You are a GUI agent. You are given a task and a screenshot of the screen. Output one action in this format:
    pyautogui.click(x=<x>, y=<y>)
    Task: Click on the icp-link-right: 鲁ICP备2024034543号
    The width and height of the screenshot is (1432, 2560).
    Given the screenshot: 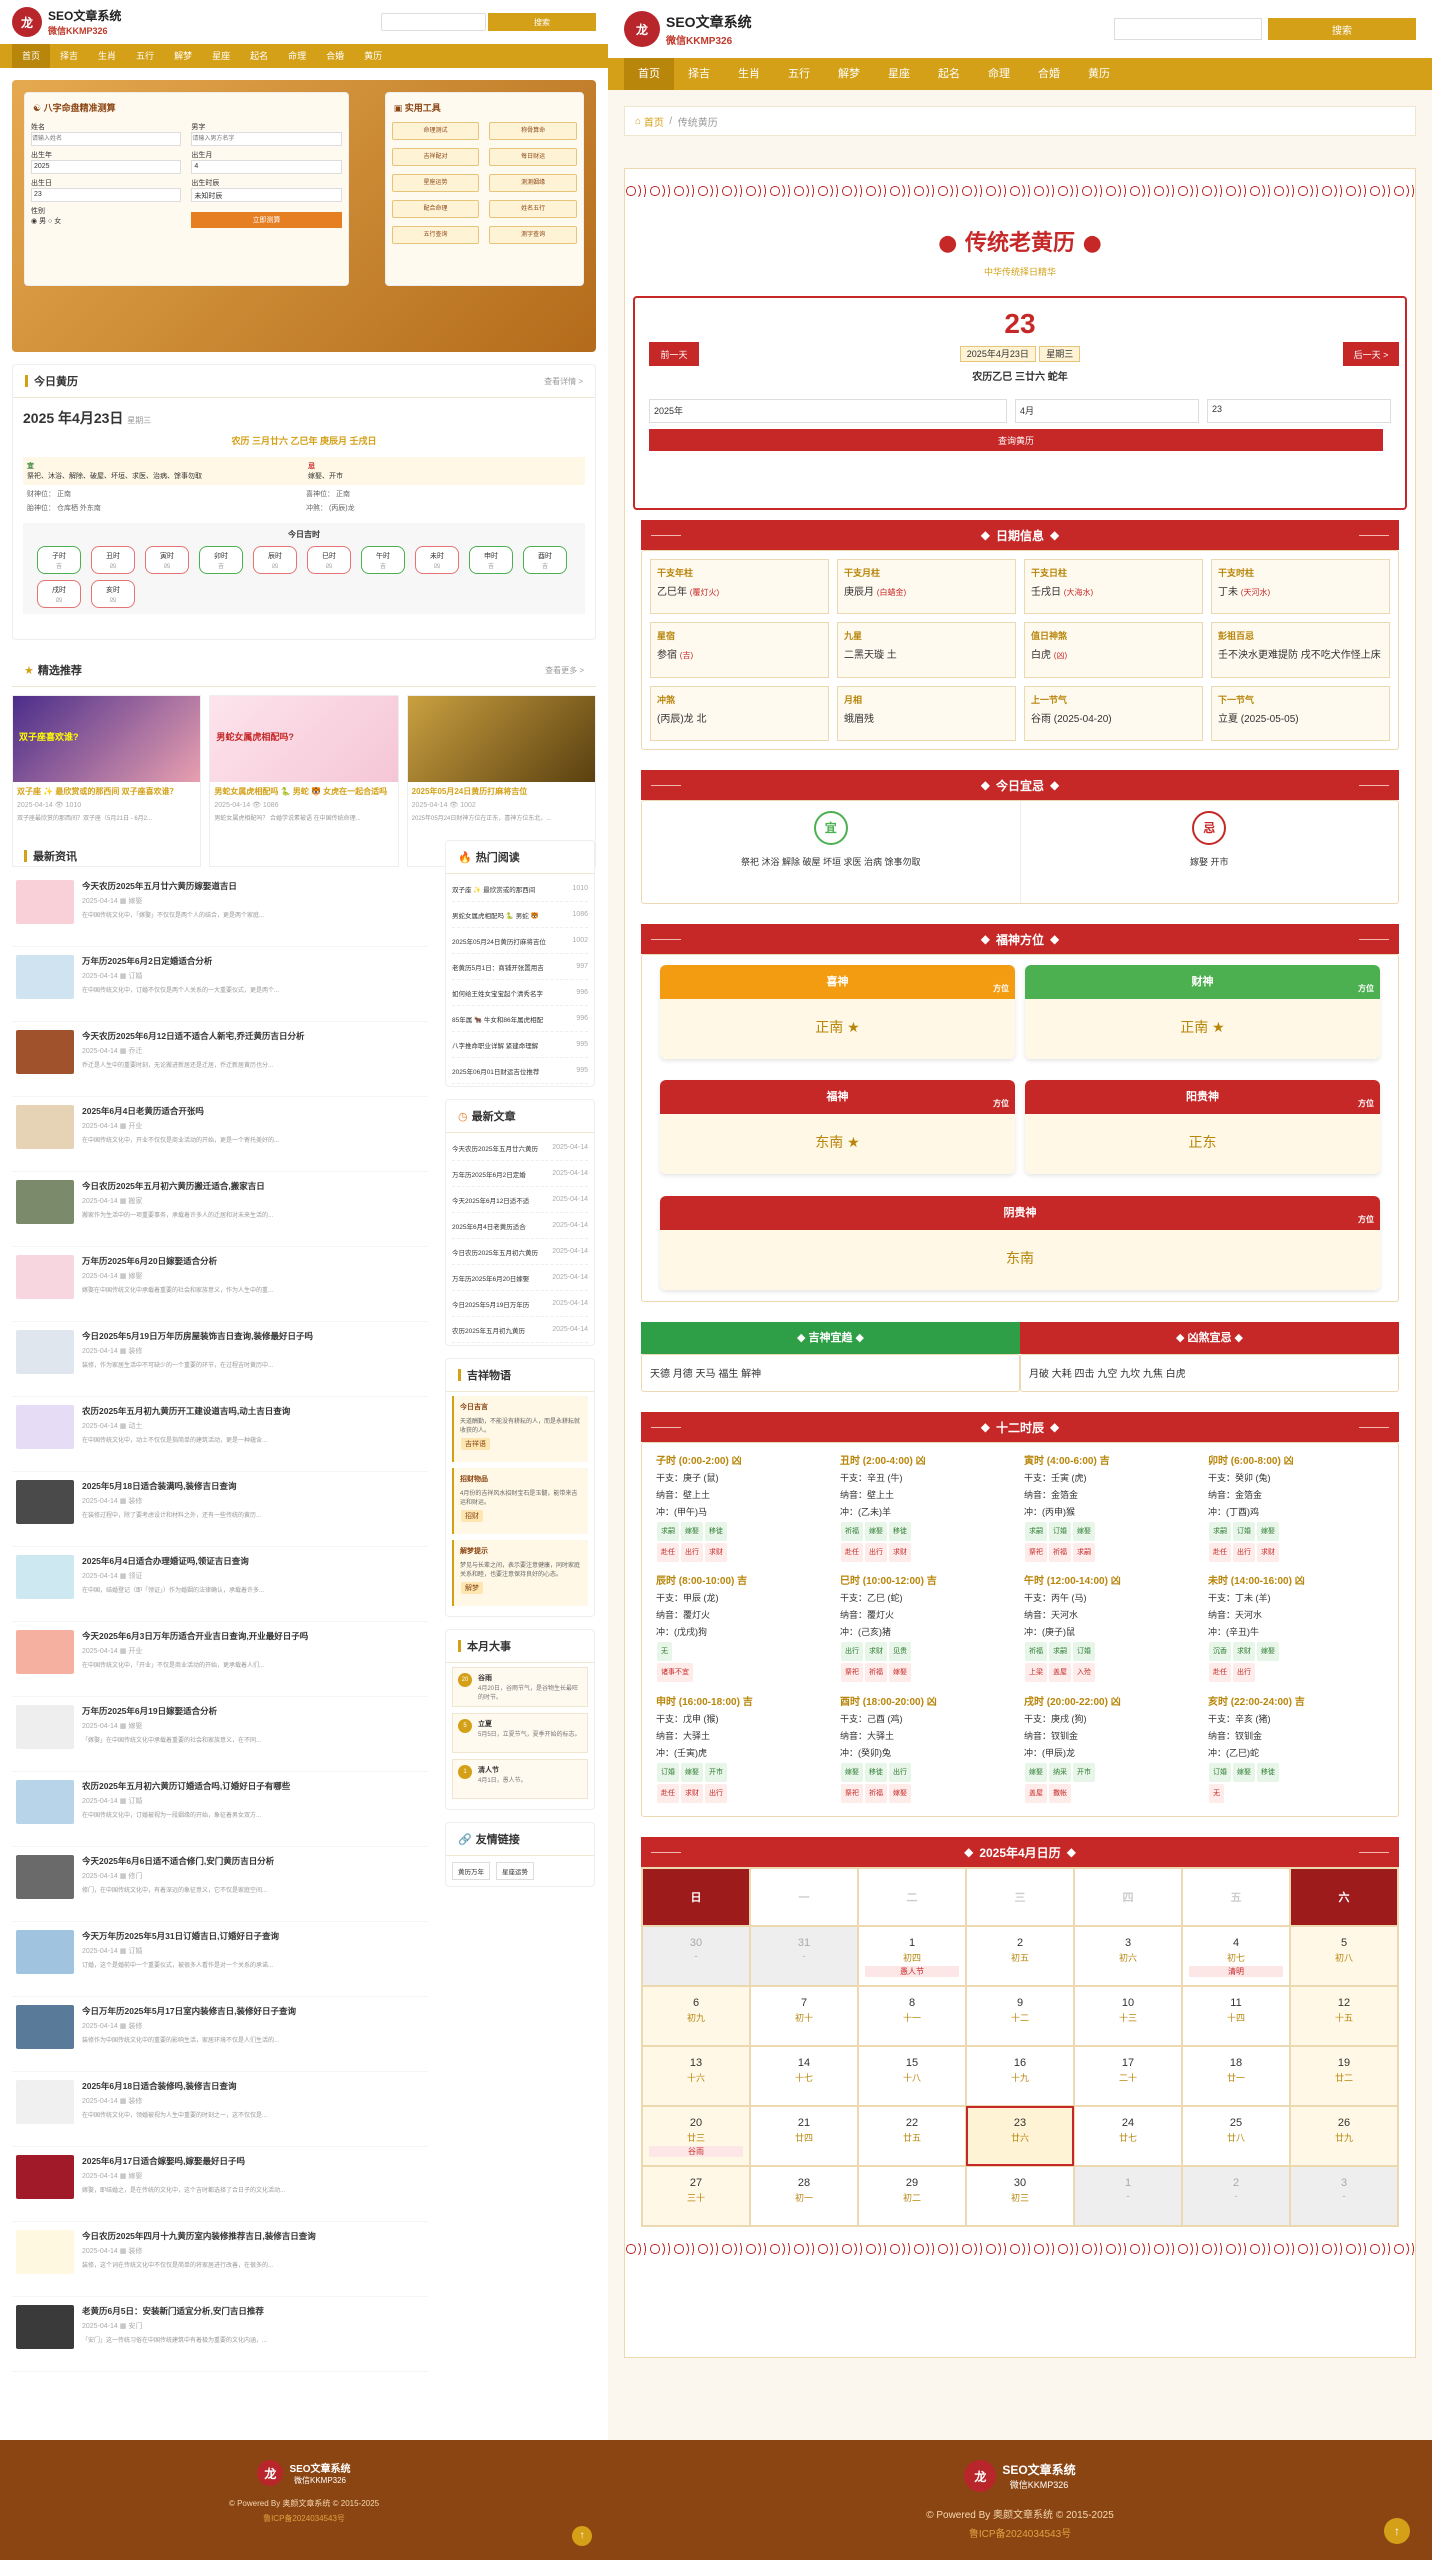 What is the action you would take?
    pyautogui.click(x=1020, y=2532)
    